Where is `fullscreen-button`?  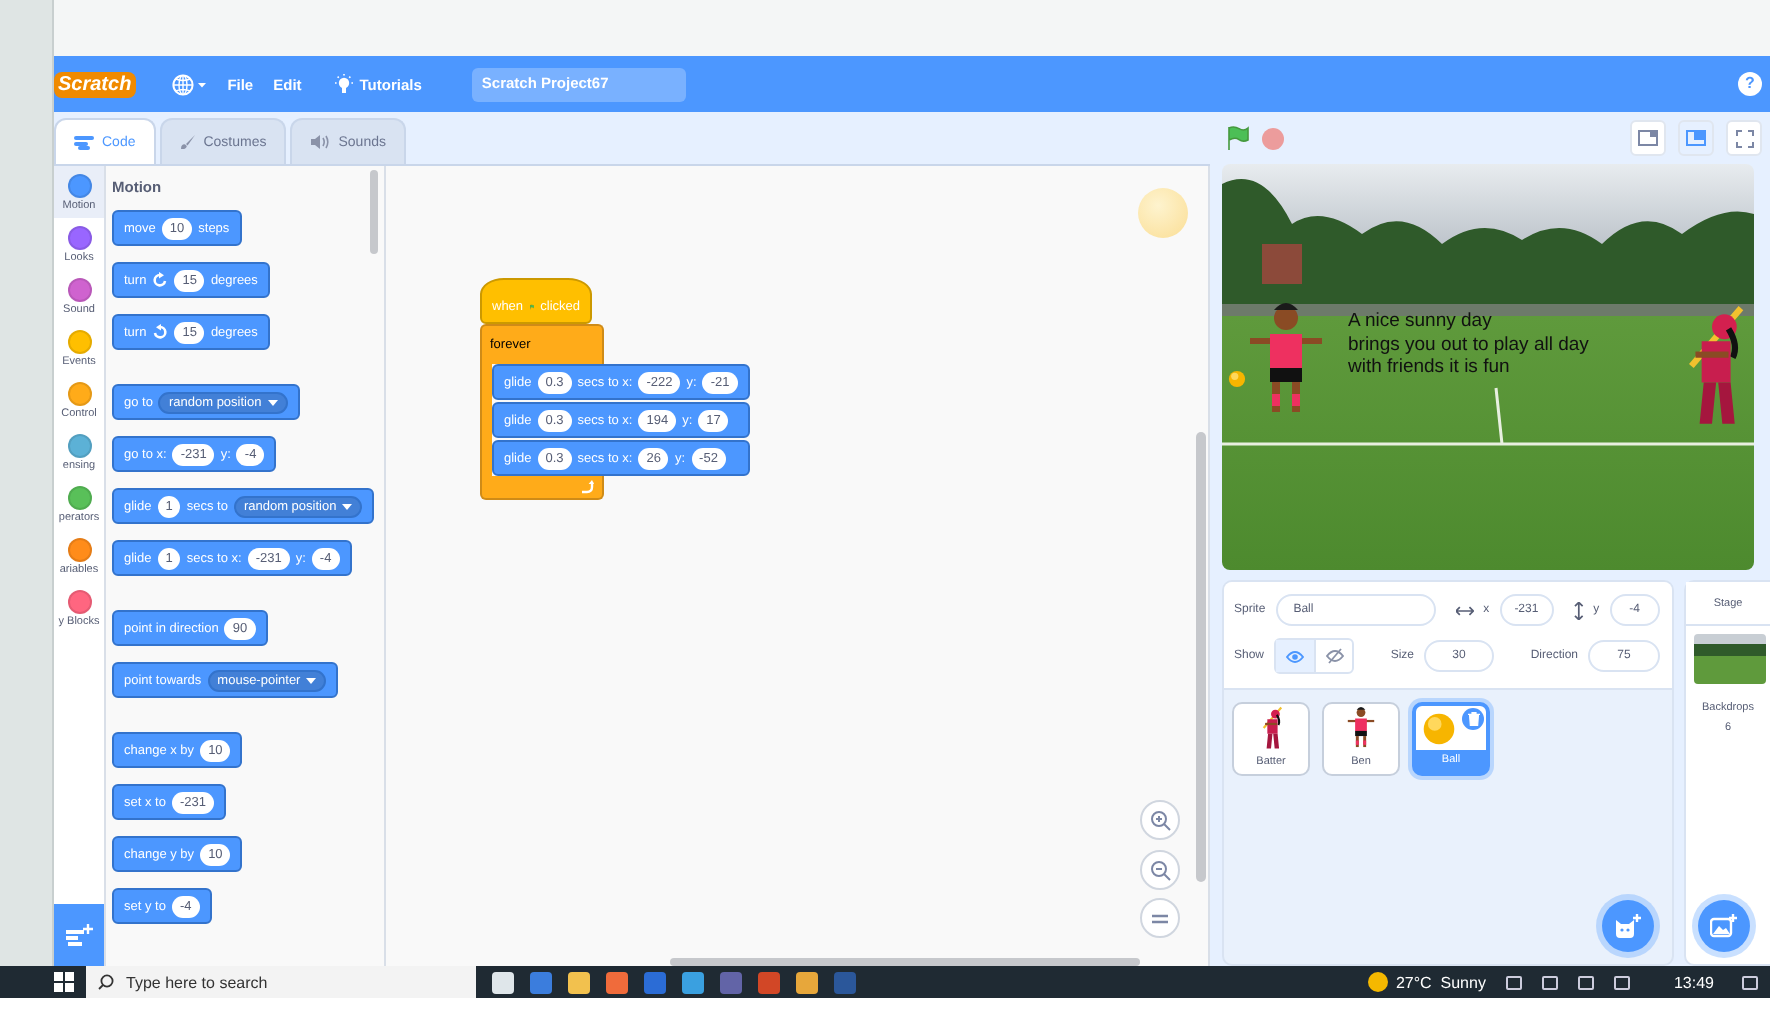
fullscreen-button is located at coordinates (1744, 138).